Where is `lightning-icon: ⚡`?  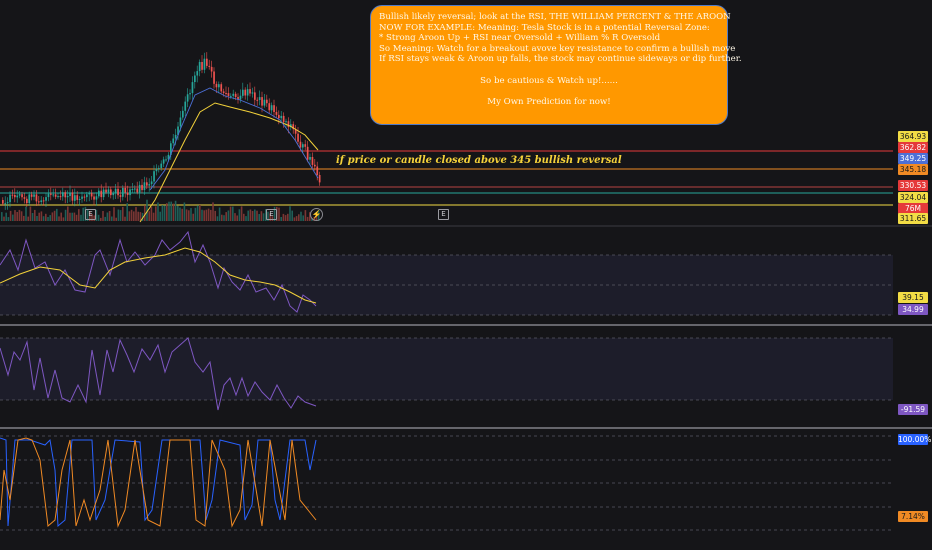 lightning-icon: ⚡ is located at coordinates (316, 214).